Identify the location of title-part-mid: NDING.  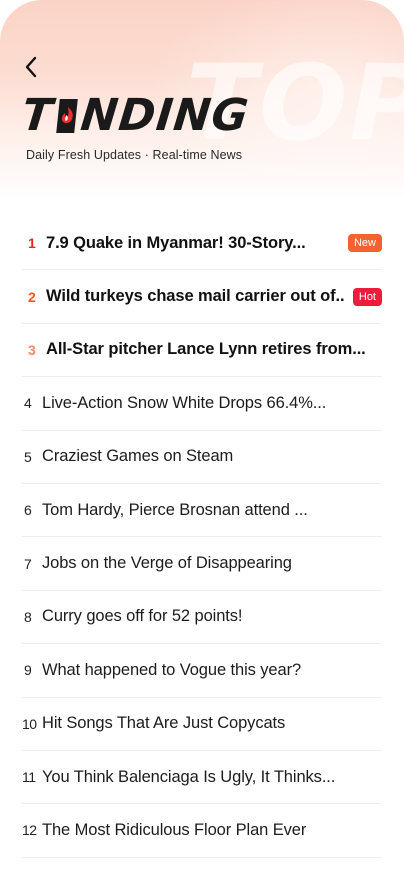
(165, 115).